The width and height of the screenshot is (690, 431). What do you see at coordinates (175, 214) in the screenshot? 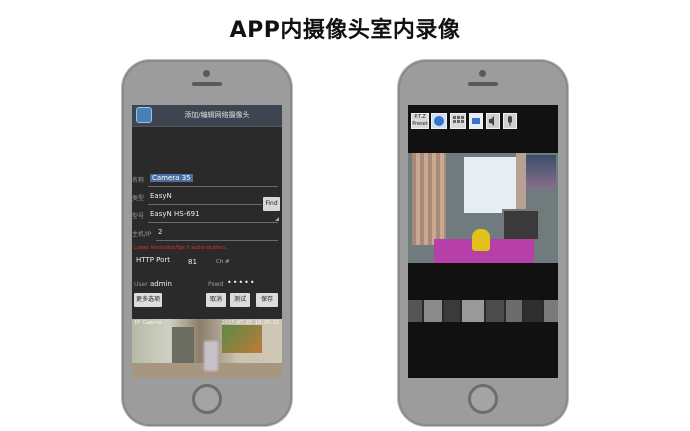
I see `model-select: EasyN HS-691` at bounding box center [175, 214].